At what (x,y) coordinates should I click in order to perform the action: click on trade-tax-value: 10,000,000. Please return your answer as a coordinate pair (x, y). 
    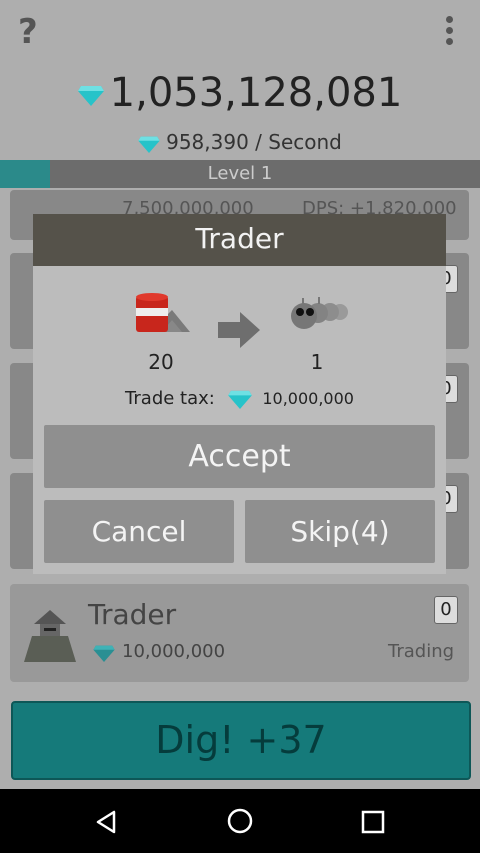
    Looking at the image, I should click on (308, 398).